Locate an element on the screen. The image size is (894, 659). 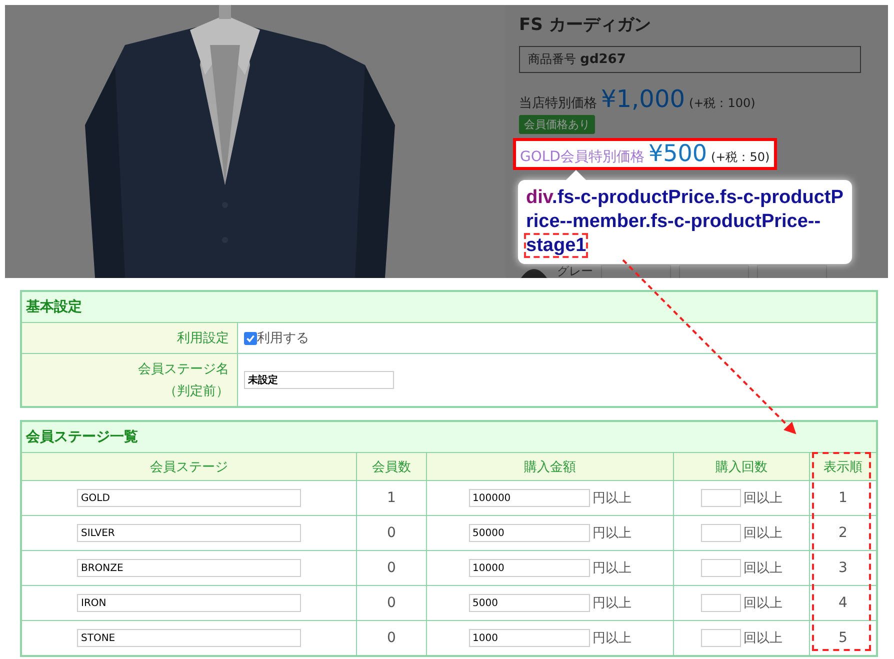
section-header: 会員ステージ一覧 is located at coordinates (449, 437).